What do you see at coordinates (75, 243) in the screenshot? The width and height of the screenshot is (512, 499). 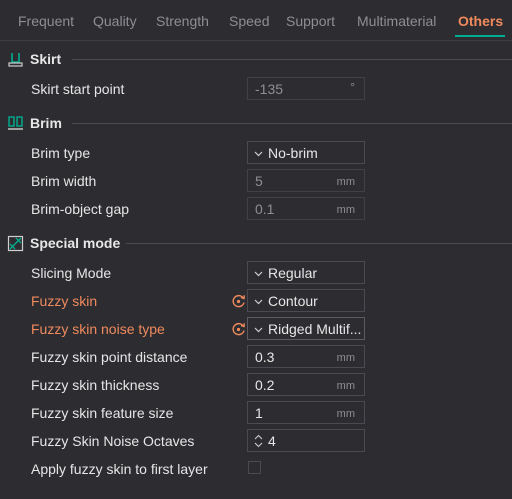 I see `section-title: Special mode` at bounding box center [75, 243].